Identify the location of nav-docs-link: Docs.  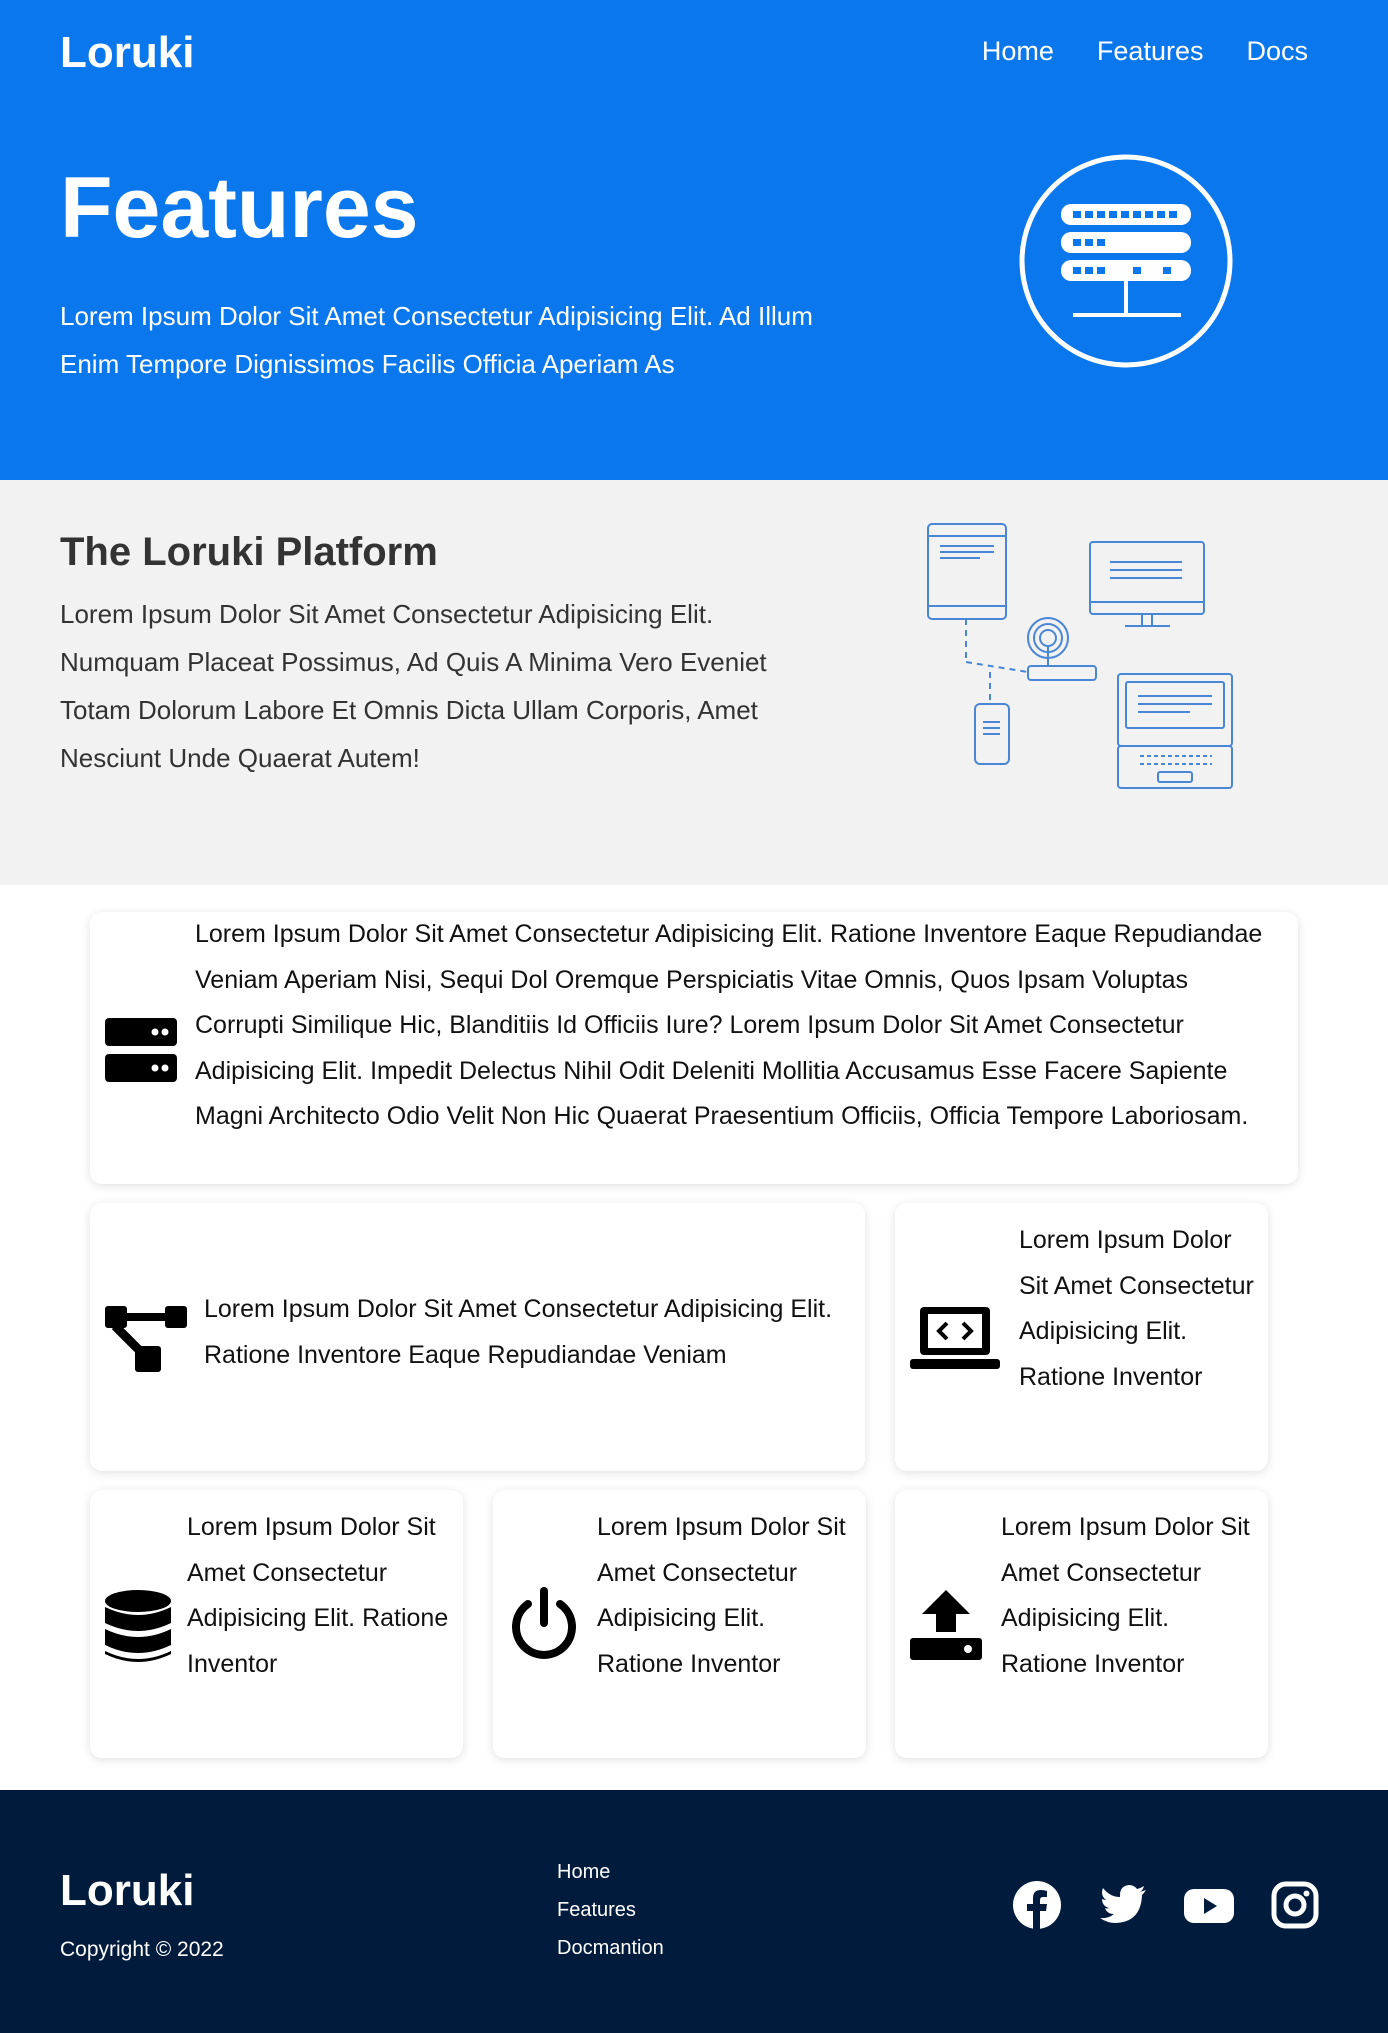
(1277, 51).